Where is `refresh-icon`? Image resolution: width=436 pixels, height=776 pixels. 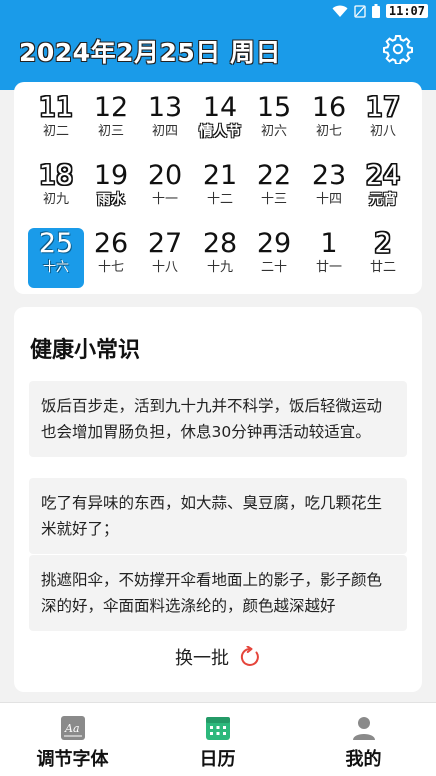
refresh-icon is located at coordinates (249, 656).